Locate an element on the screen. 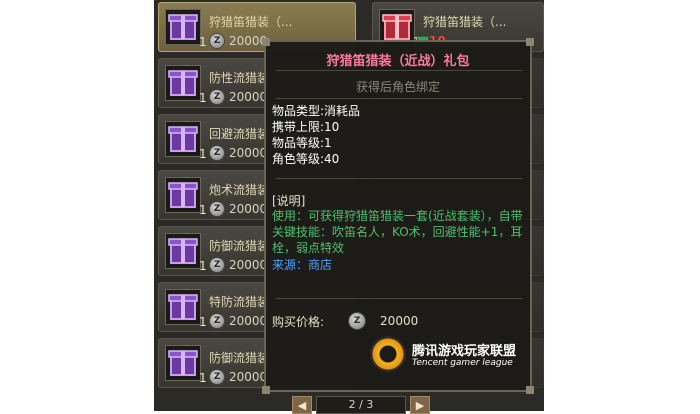  description-header: [说明] is located at coordinates (289, 201).